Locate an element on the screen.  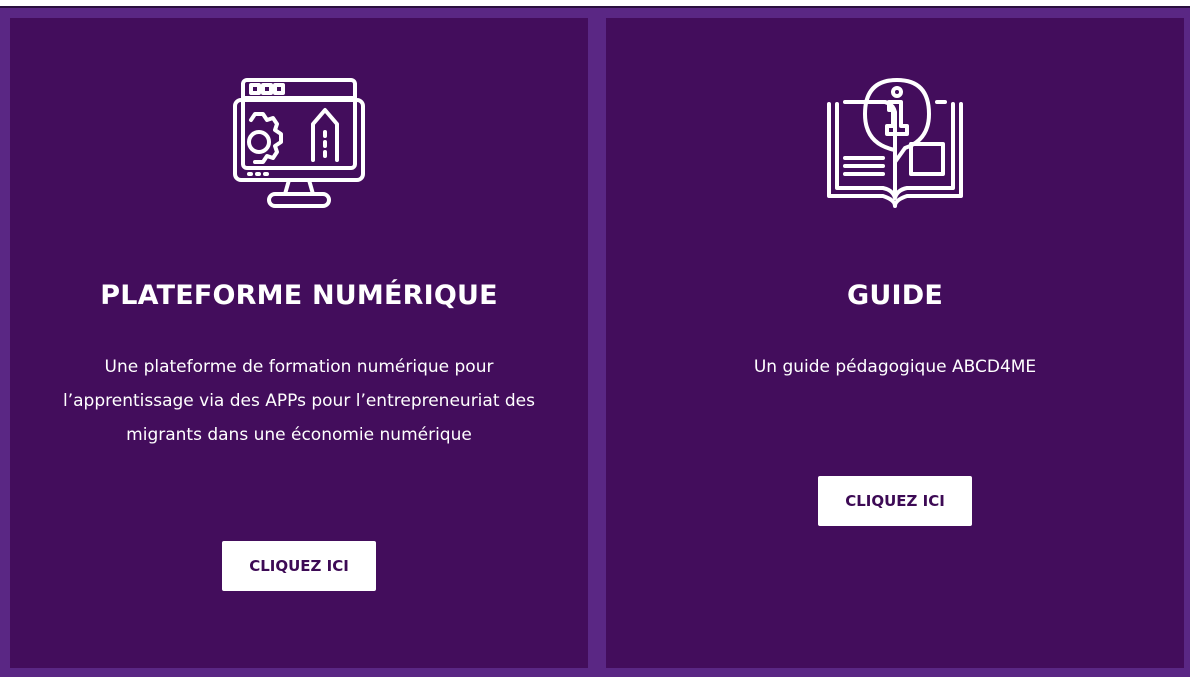
card-title: PLATEFORME NUMÉRIQUE is located at coordinates (299, 295).